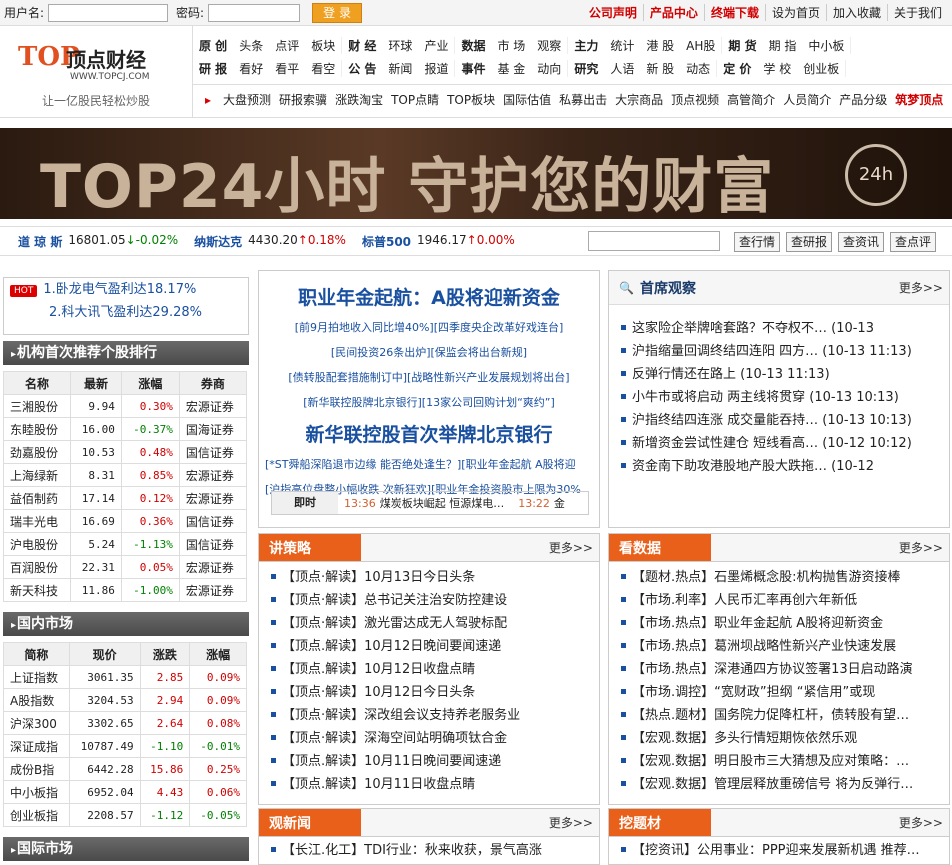 This screenshot has height=865, width=952. What do you see at coordinates (742, 45) in the screenshot?
I see `nav-link: 期 货` at bounding box center [742, 45].